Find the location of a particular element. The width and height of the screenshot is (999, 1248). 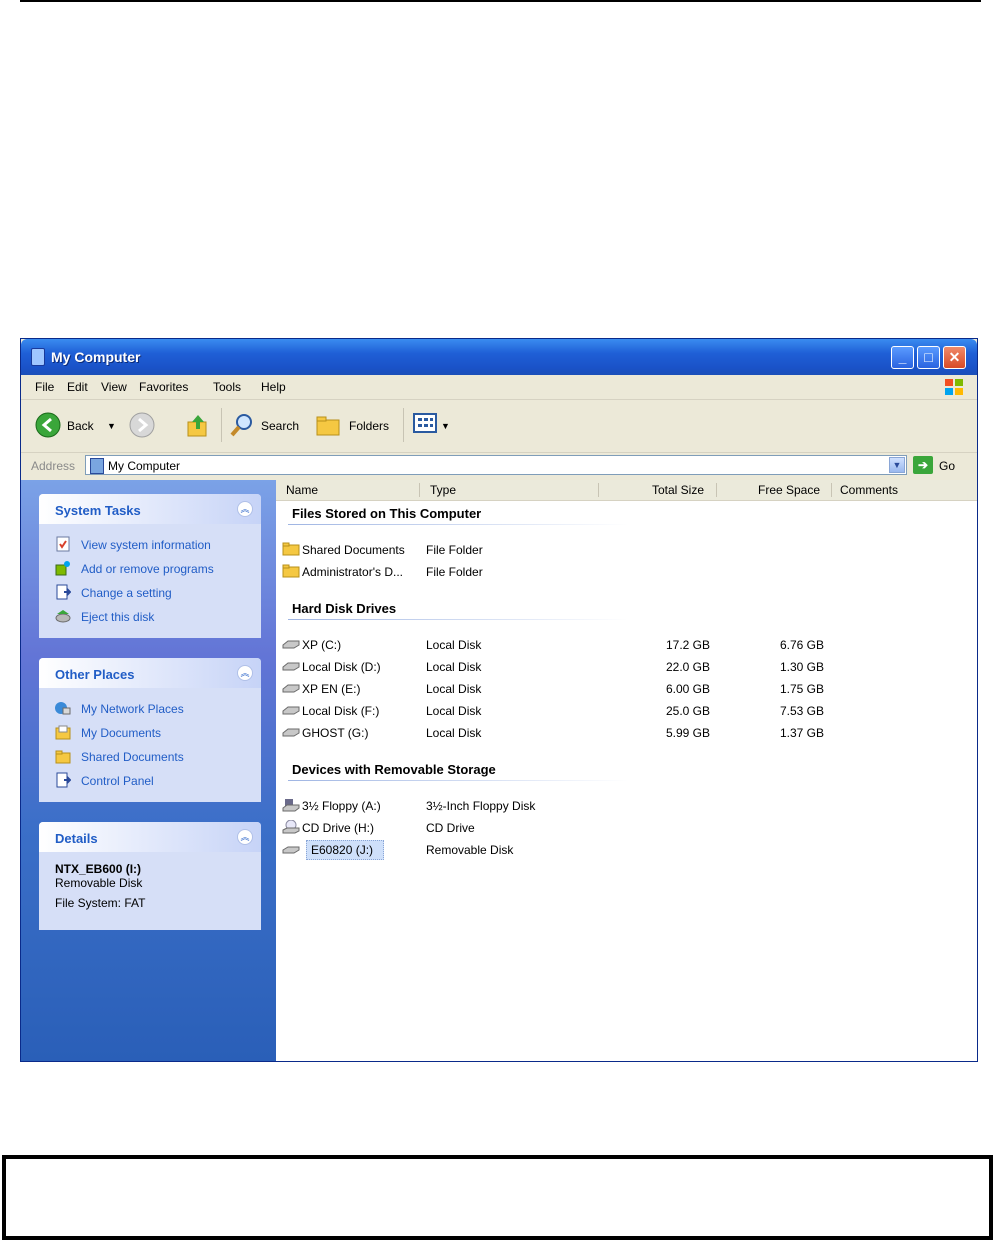

item-name: GHOST (G:) is located at coordinates (335, 733).